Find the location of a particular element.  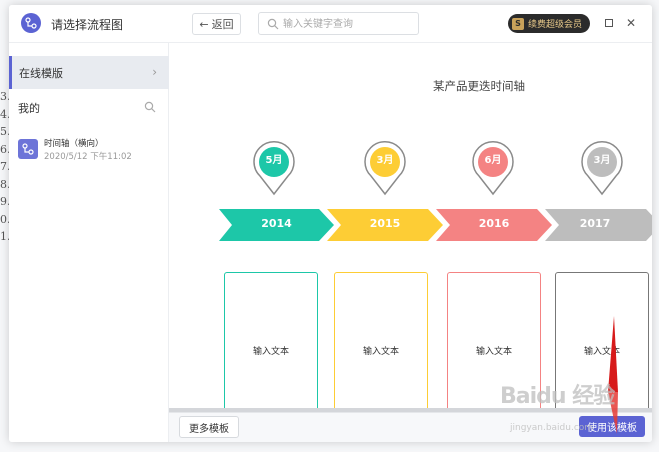

close-icon: ✕ is located at coordinates (631, 23).